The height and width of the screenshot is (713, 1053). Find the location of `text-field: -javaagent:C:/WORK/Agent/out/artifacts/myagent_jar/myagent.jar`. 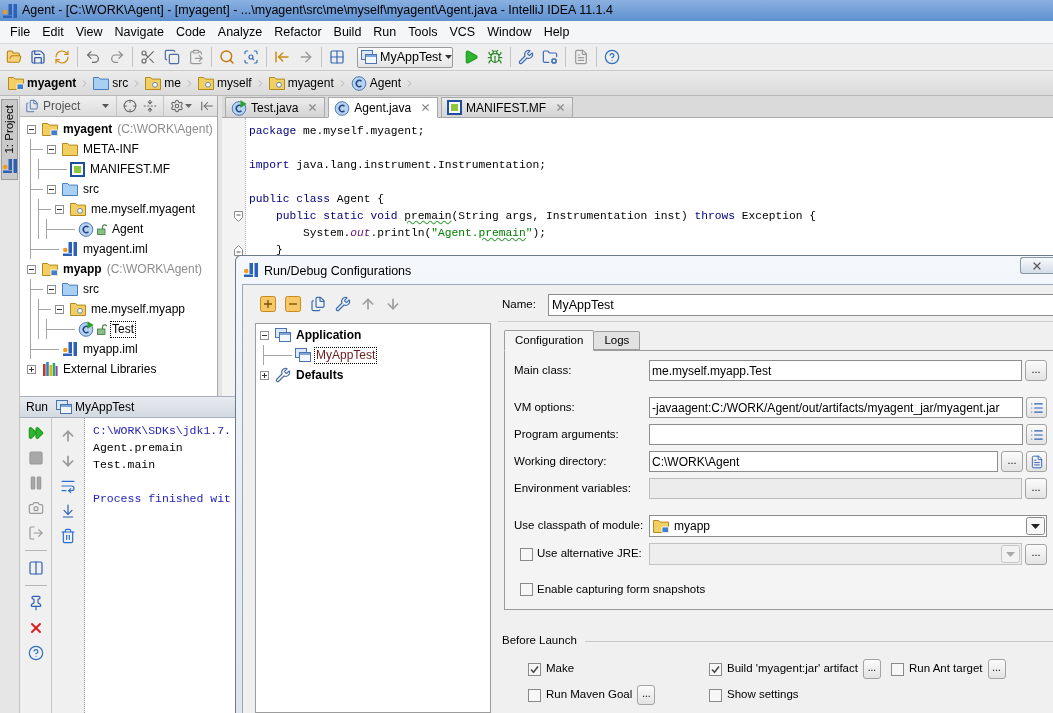

text-field: -javaagent:C:/WORK/Agent/out/artifacts/myagent_jar/myagent.jar is located at coordinates (836, 407).